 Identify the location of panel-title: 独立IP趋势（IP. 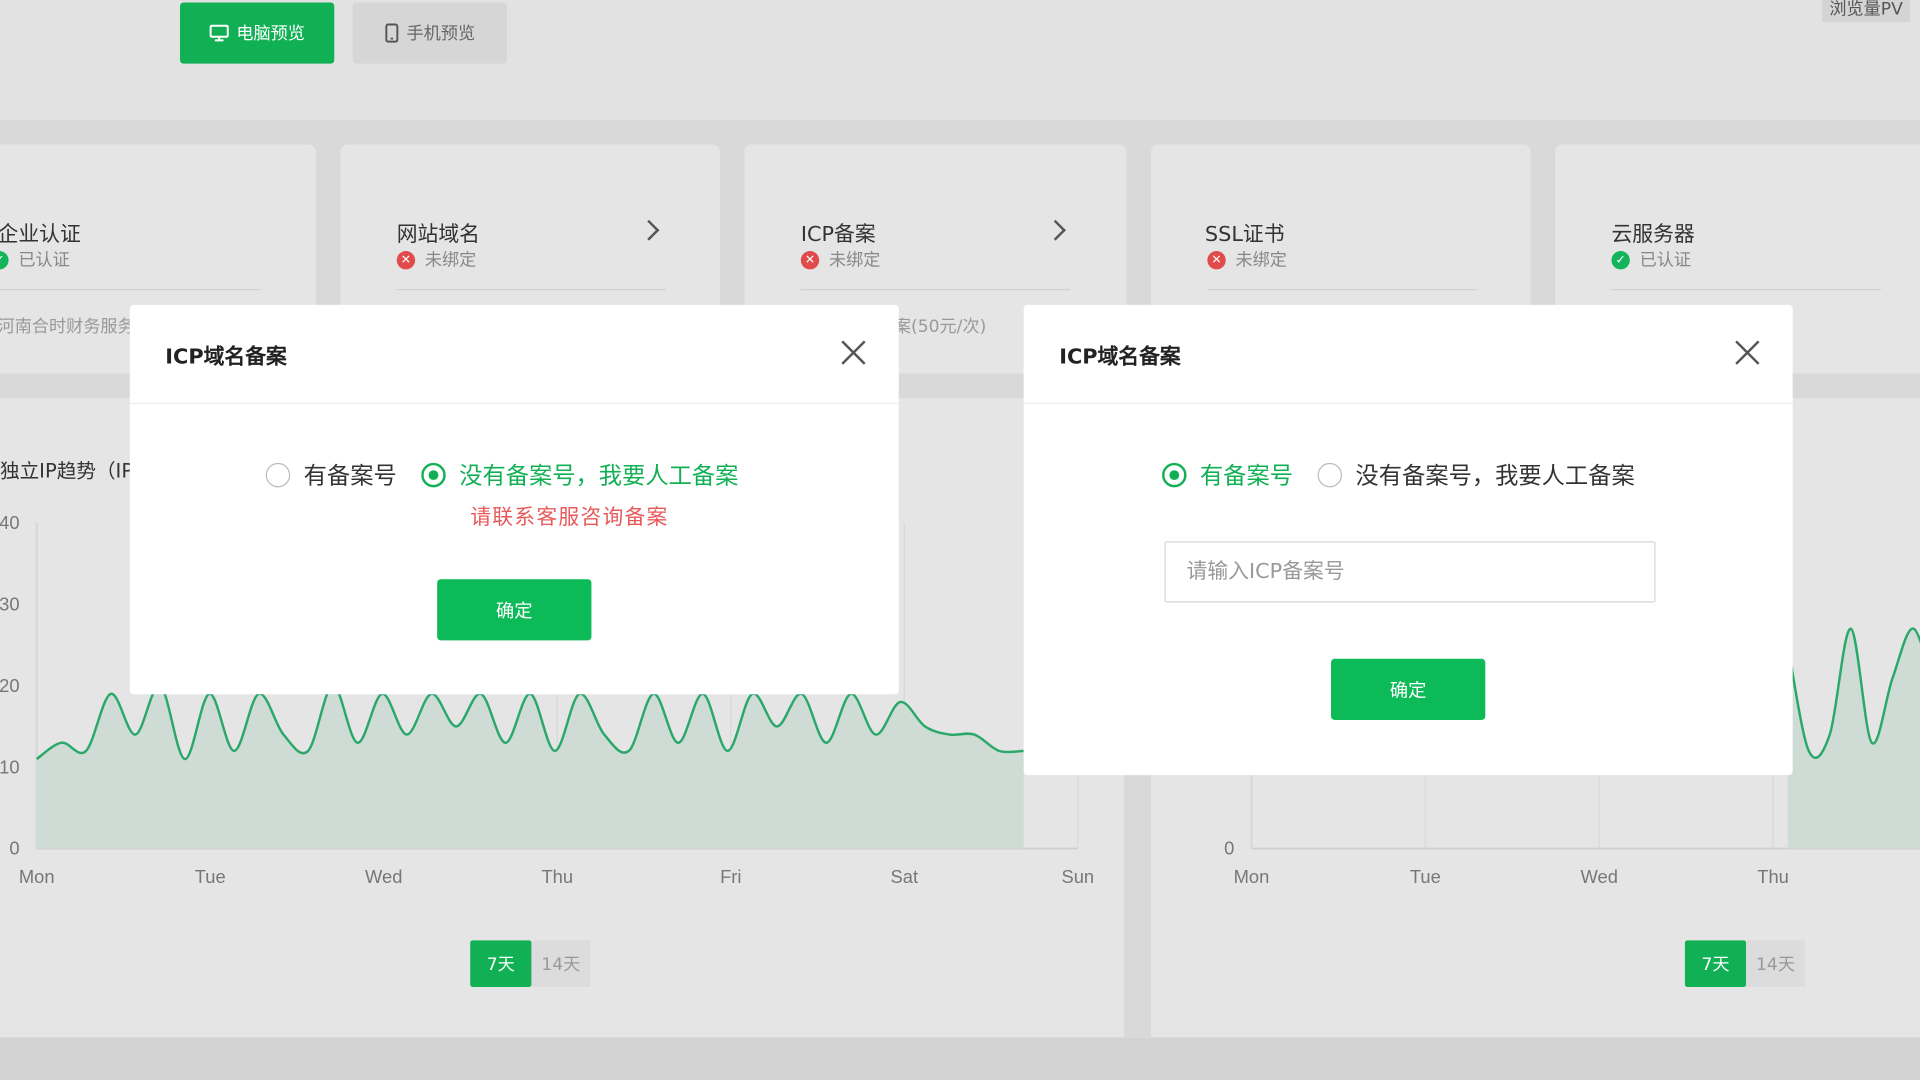
(67, 471).